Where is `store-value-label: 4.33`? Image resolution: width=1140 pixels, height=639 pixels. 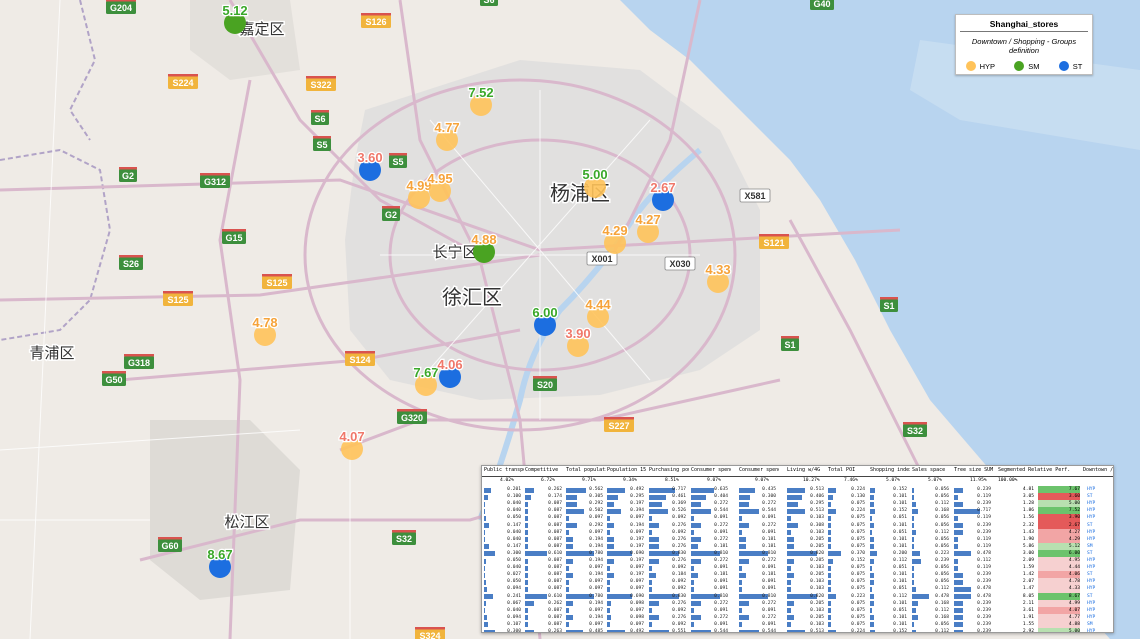 store-value-label: 4.33 is located at coordinates (717, 269).